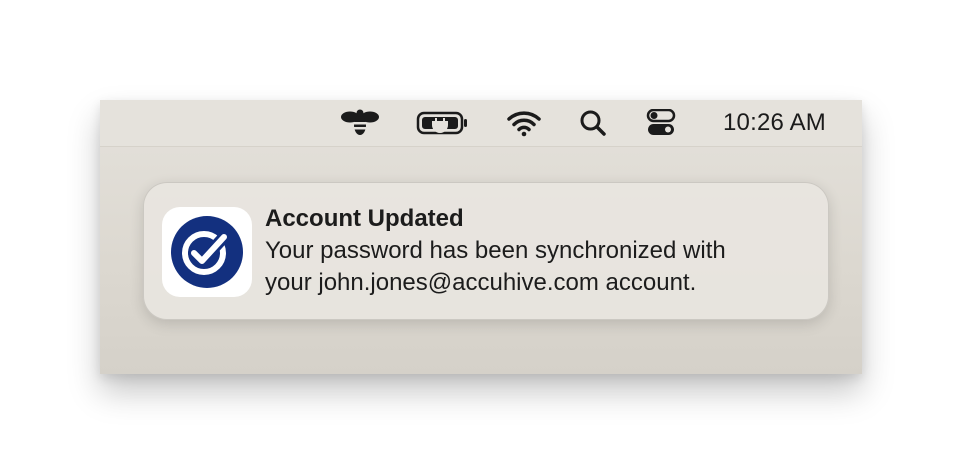 This screenshot has width=962, height=474. Describe the element at coordinates (364, 218) in the screenshot. I see `notification-title: Account Updated` at that location.